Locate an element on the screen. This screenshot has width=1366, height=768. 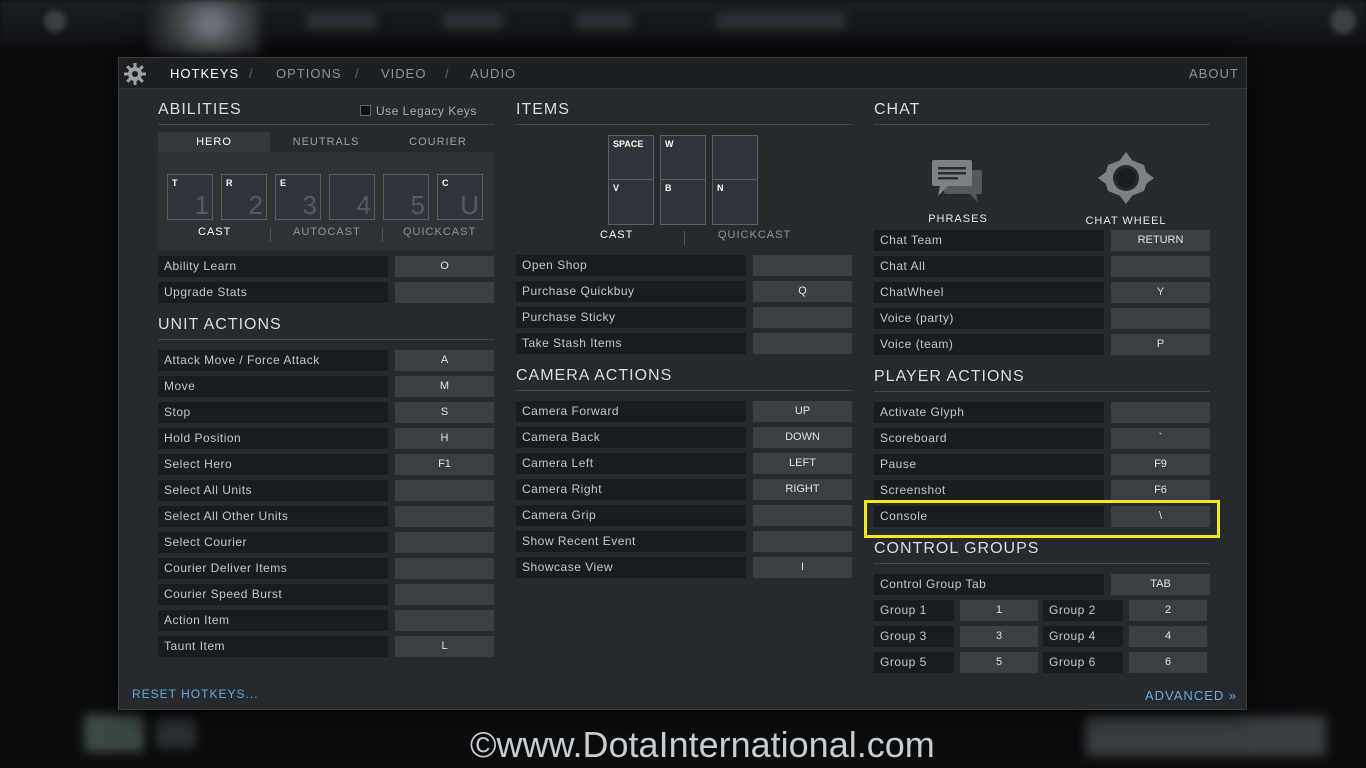
hotkey-label: Group 6 is located at coordinates (1083, 662).